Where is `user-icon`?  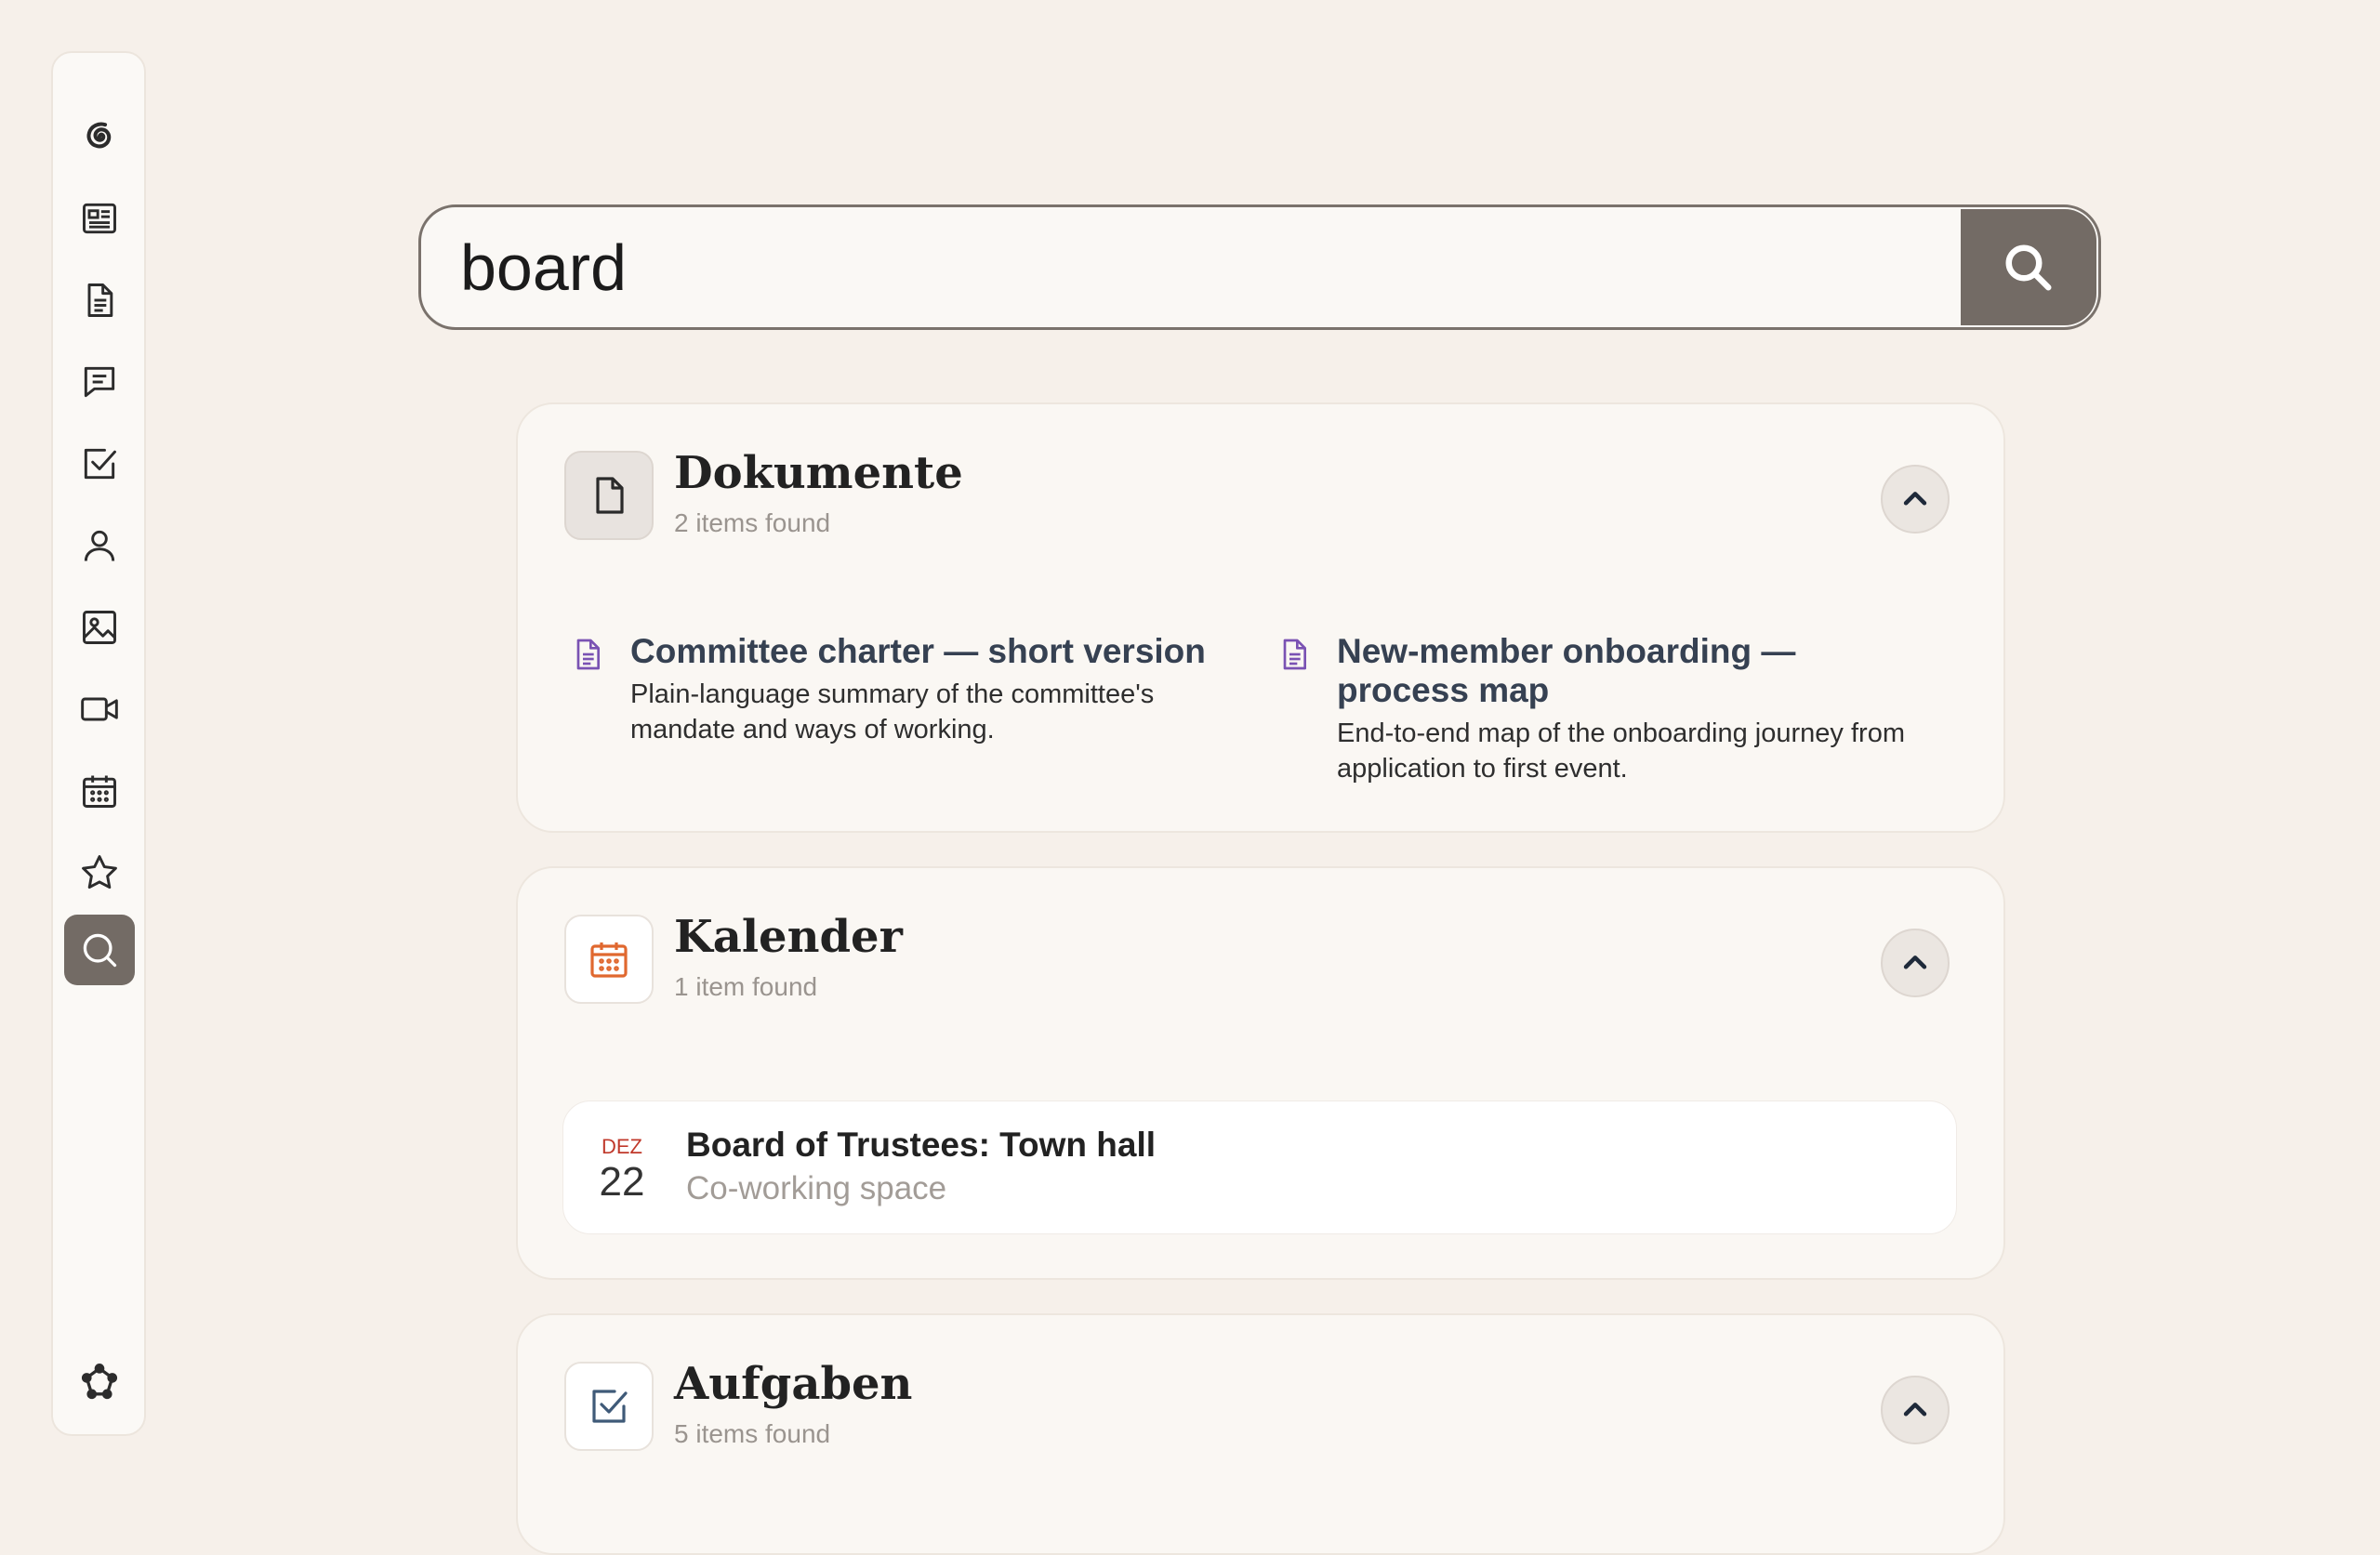 user-icon is located at coordinates (99, 545).